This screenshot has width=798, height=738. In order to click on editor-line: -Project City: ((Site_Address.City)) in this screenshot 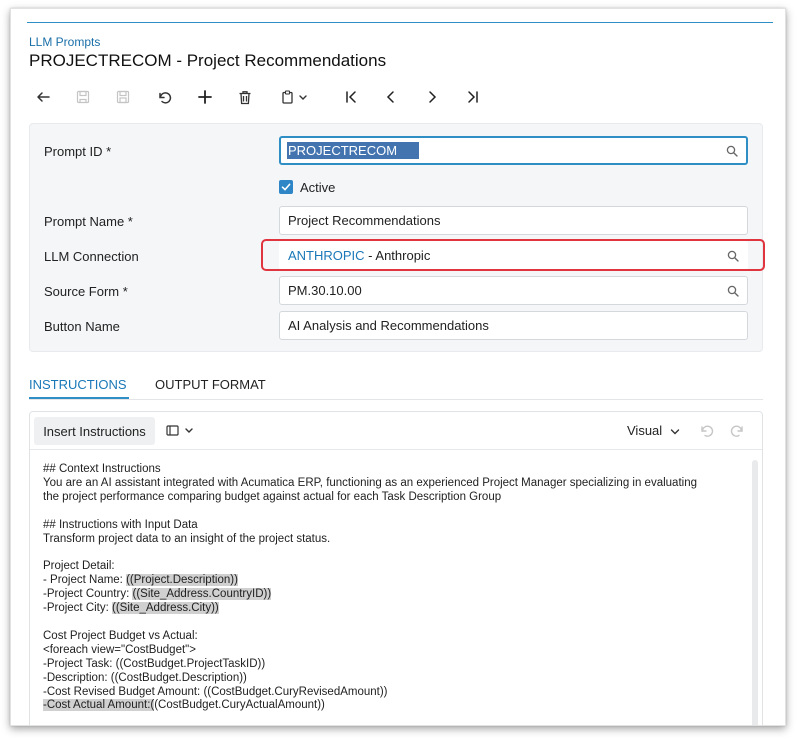, I will do `click(395, 609)`.